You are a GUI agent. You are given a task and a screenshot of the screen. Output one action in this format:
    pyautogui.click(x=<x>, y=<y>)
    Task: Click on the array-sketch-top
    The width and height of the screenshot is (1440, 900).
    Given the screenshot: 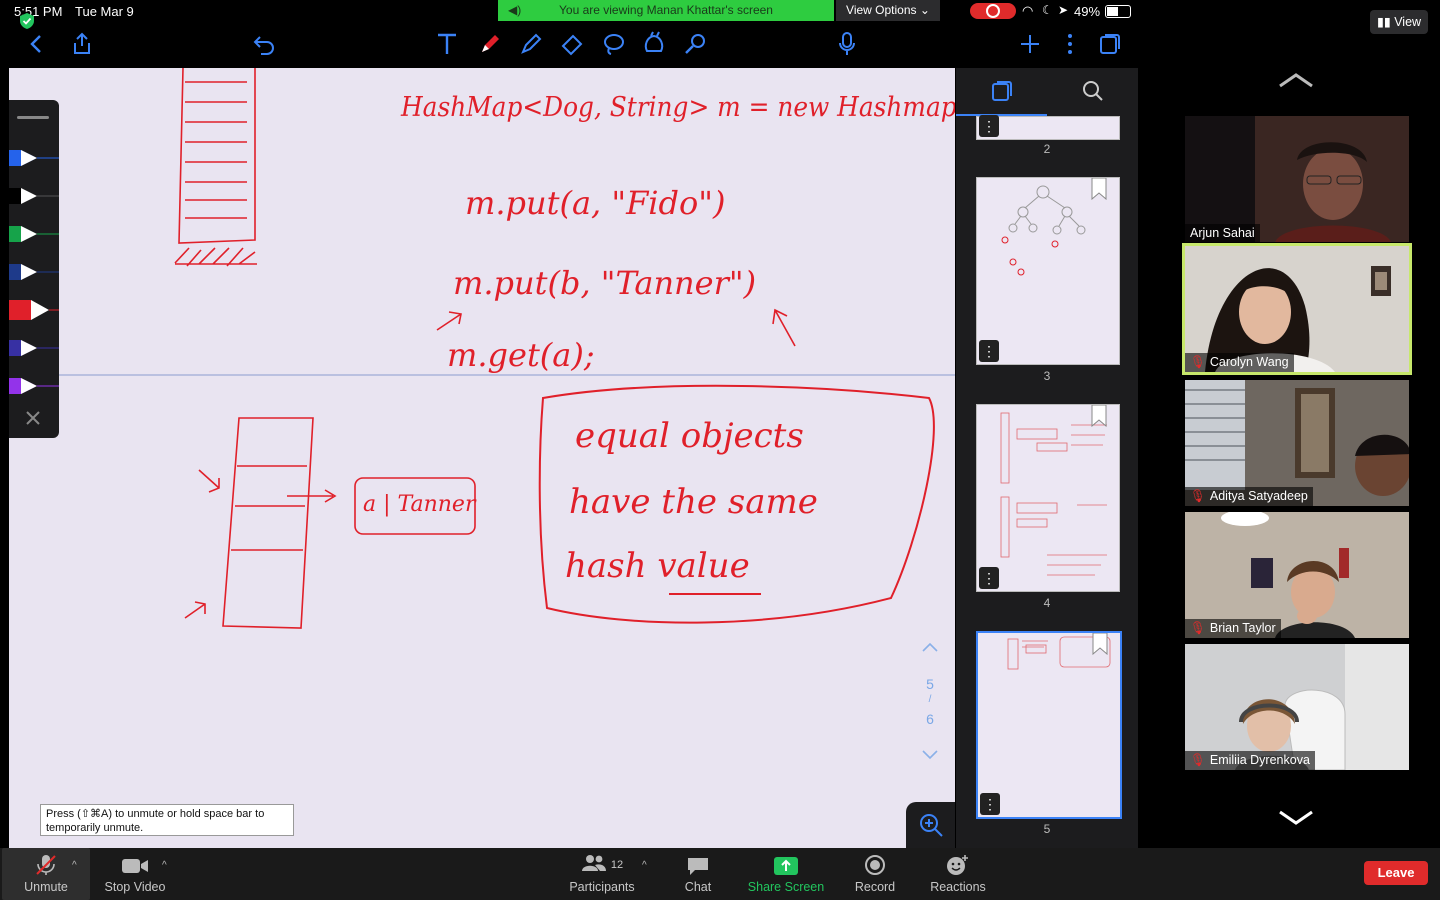 What is the action you would take?
    pyautogui.click(x=215, y=167)
    